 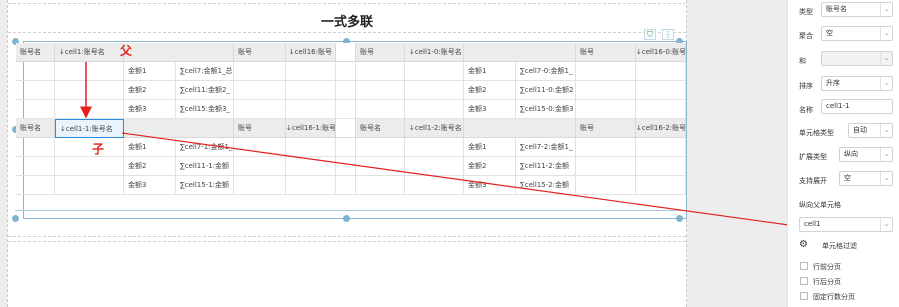 What do you see at coordinates (816, 133) in the screenshot?
I see `cell-type-label: 单元格类型` at bounding box center [816, 133].